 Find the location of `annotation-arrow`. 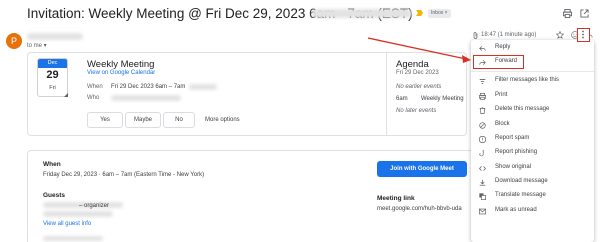

annotation-arrow is located at coordinates (419, 50).